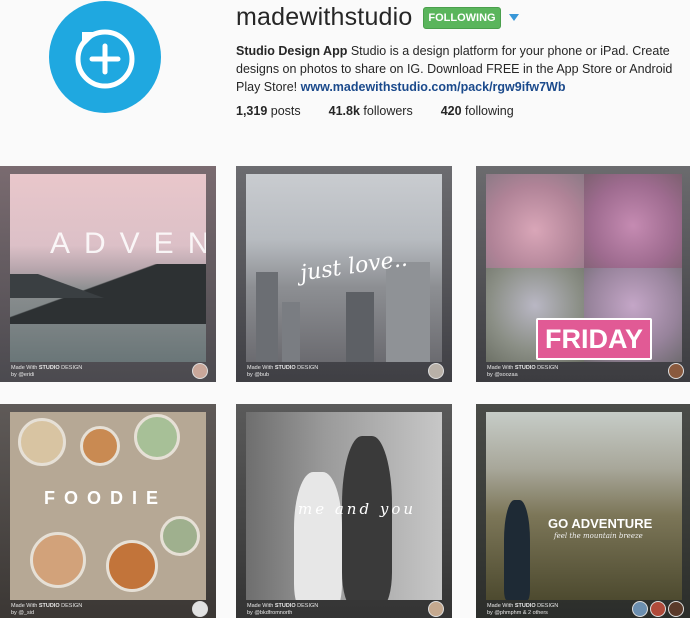 The width and height of the screenshot is (690, 618). I want to click on posts-label: posts, so click(284, 111).